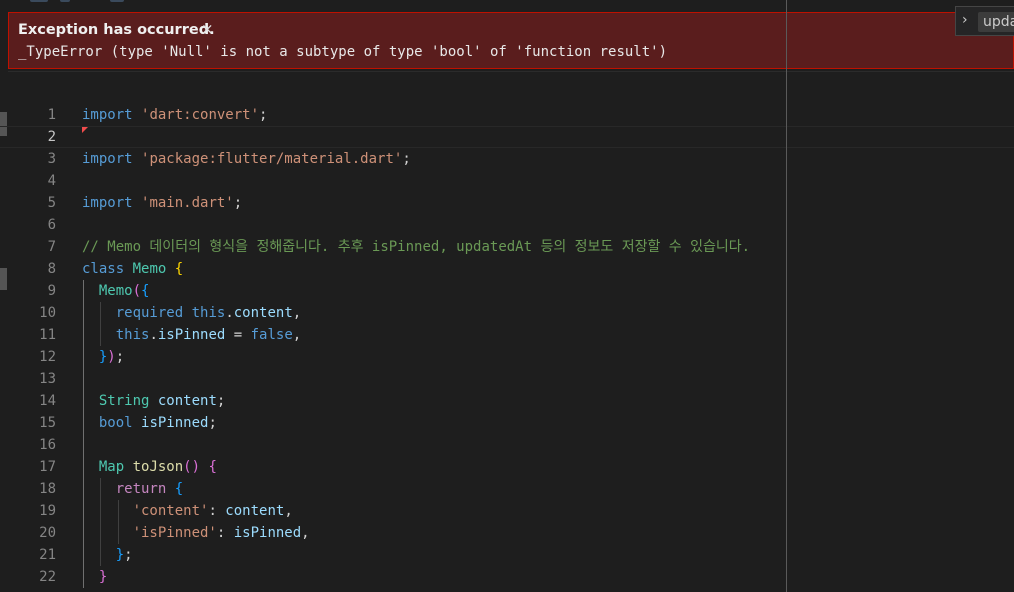  I want to click on code-line: 9 Memo({, so click(507, 291).